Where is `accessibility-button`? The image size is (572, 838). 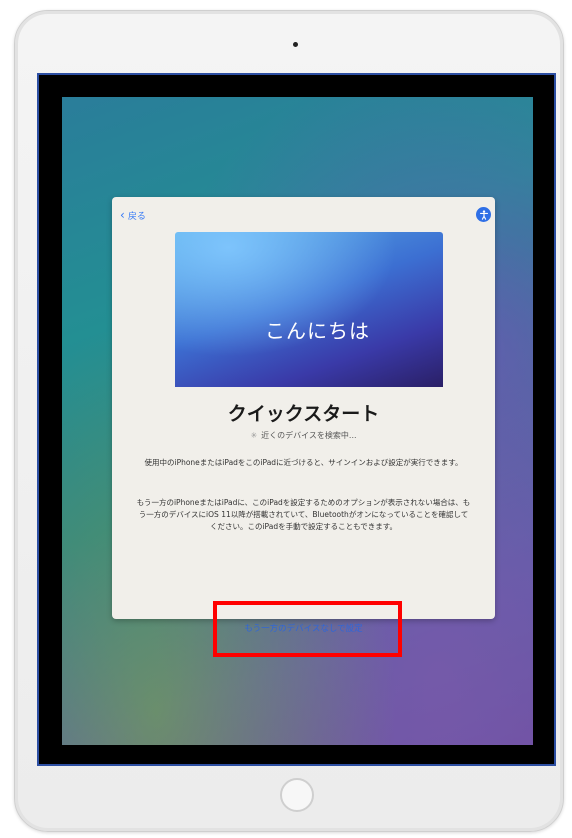
accessibility-button is located at coordinates (483, 214).